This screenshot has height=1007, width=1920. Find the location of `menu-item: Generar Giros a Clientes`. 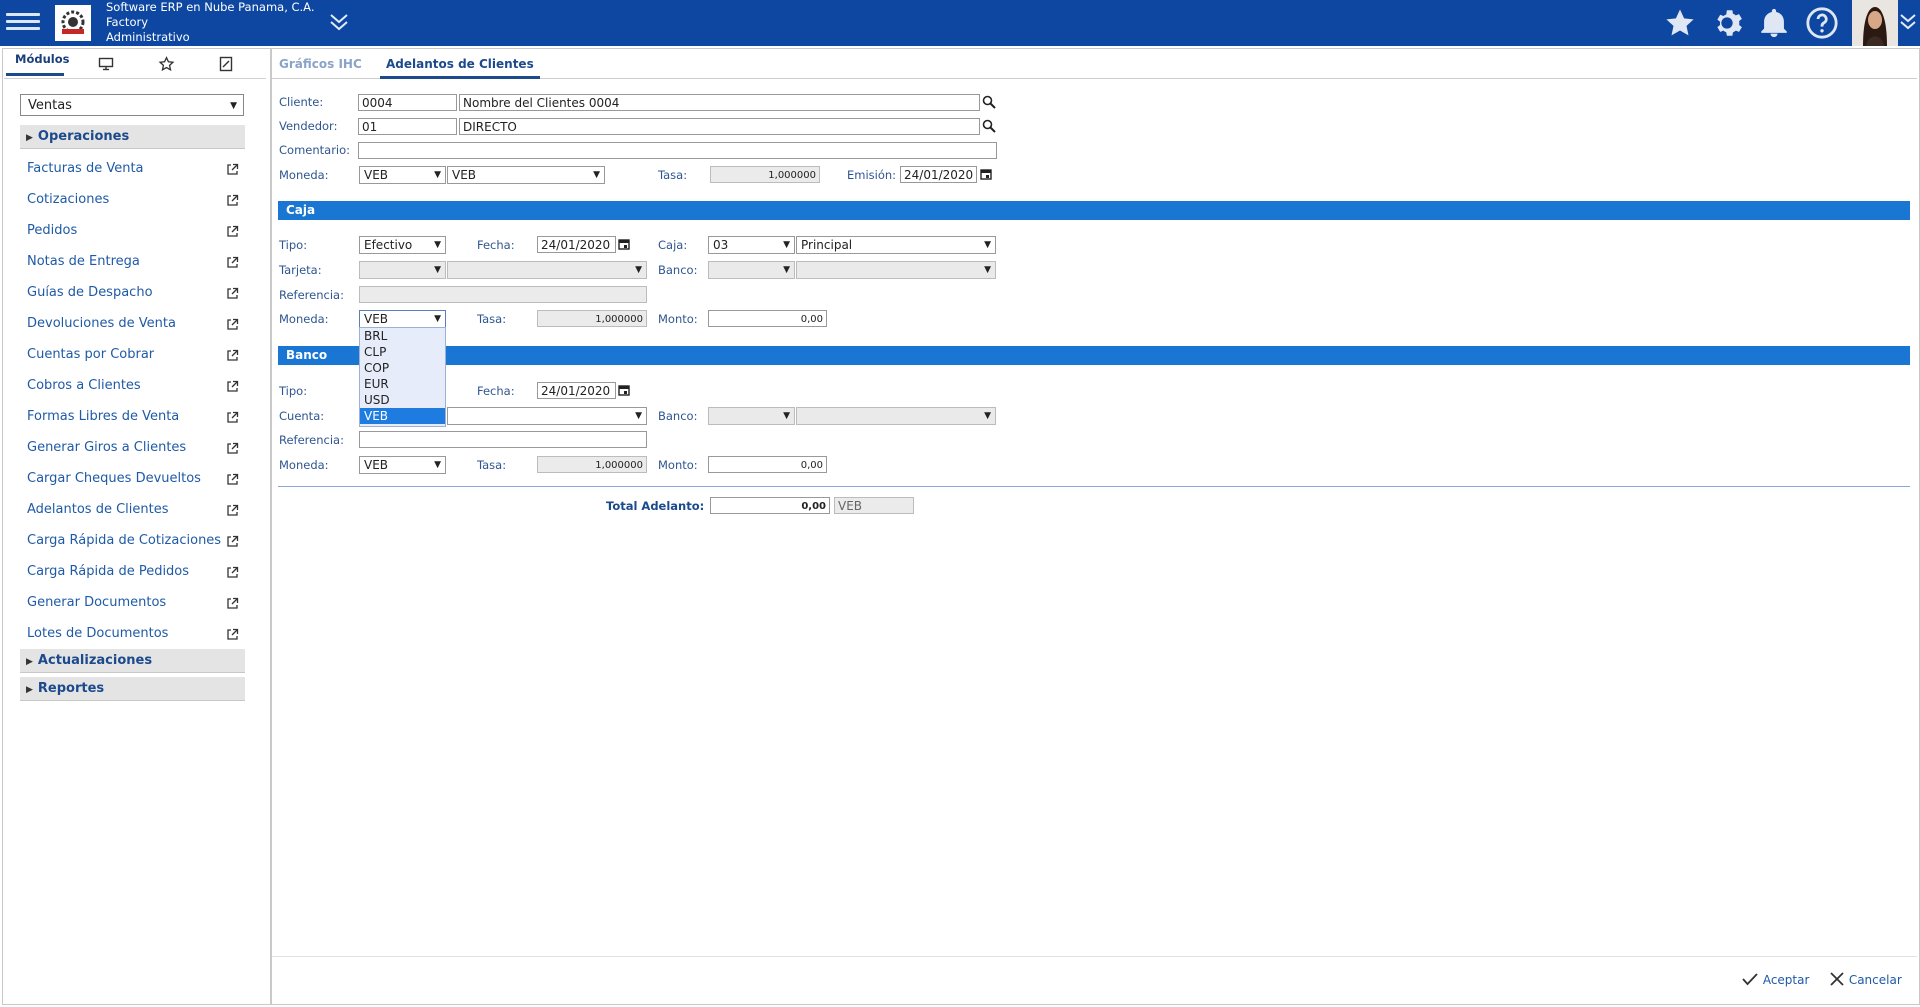

menu-item: Generar Giros a Clientes is located at coordinates (133, 448).